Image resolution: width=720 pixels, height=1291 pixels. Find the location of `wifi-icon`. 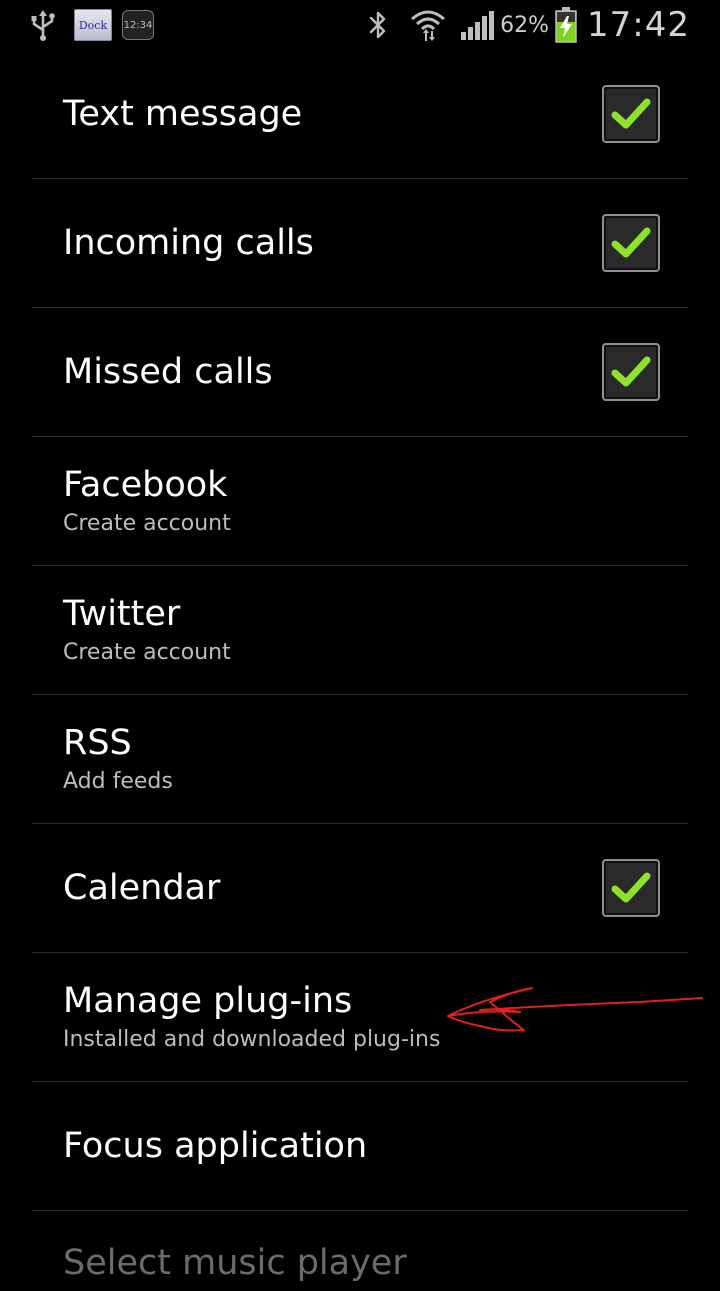

wifi-icon is located at coordinates (428, 25).